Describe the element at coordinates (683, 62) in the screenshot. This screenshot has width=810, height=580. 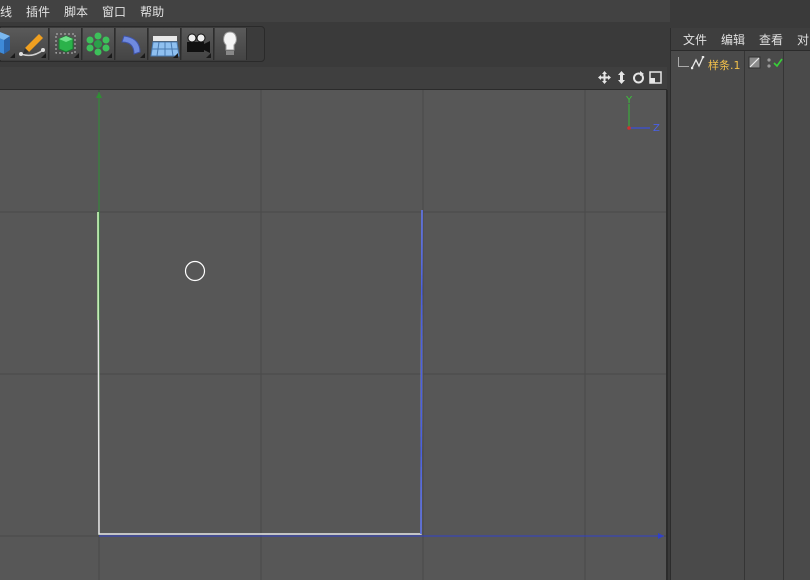
I see `tree-connector-icon` at that location.